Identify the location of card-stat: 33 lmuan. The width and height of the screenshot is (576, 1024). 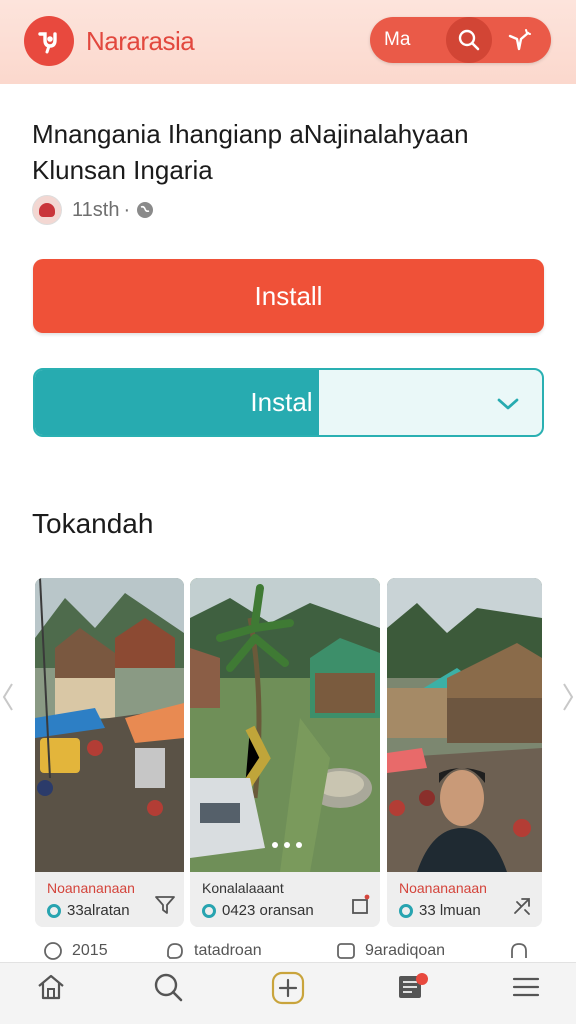
(440, 910).